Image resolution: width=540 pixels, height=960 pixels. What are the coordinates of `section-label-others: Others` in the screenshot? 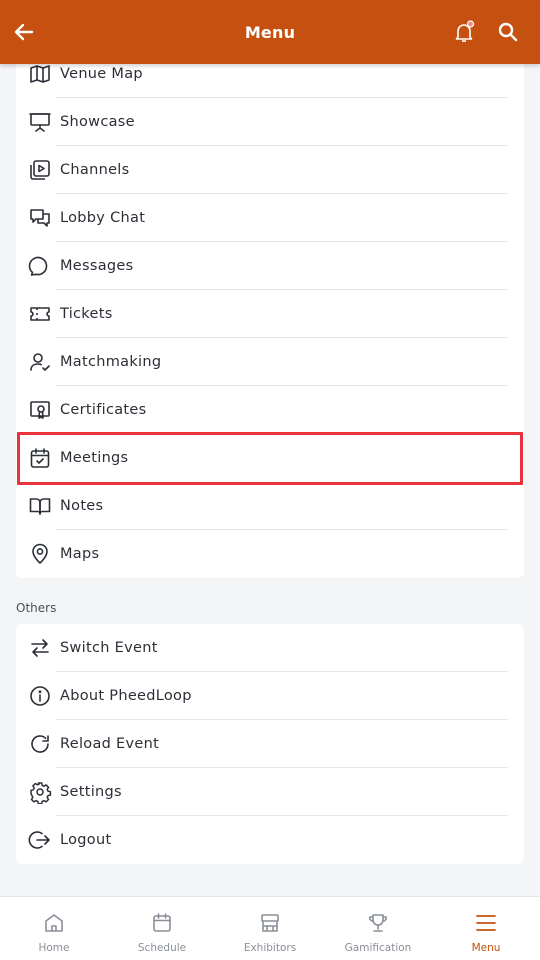 It's located at (36, 608).